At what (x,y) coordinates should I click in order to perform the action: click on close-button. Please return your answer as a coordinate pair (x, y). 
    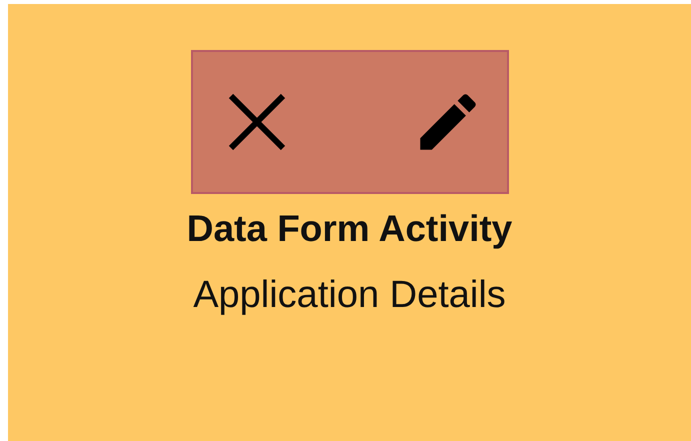
    Looking at the image, I should click on (256, 122).